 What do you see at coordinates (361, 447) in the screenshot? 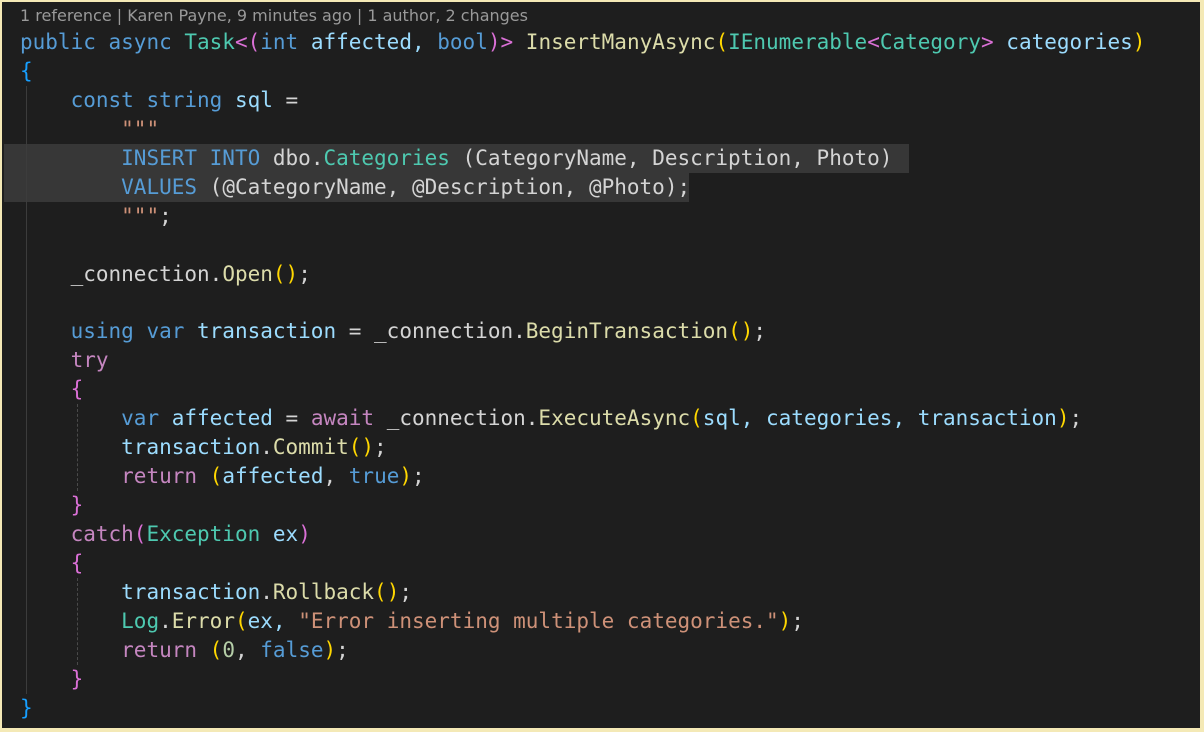
I see `code-token: ()` at bounding box center [361, 447].